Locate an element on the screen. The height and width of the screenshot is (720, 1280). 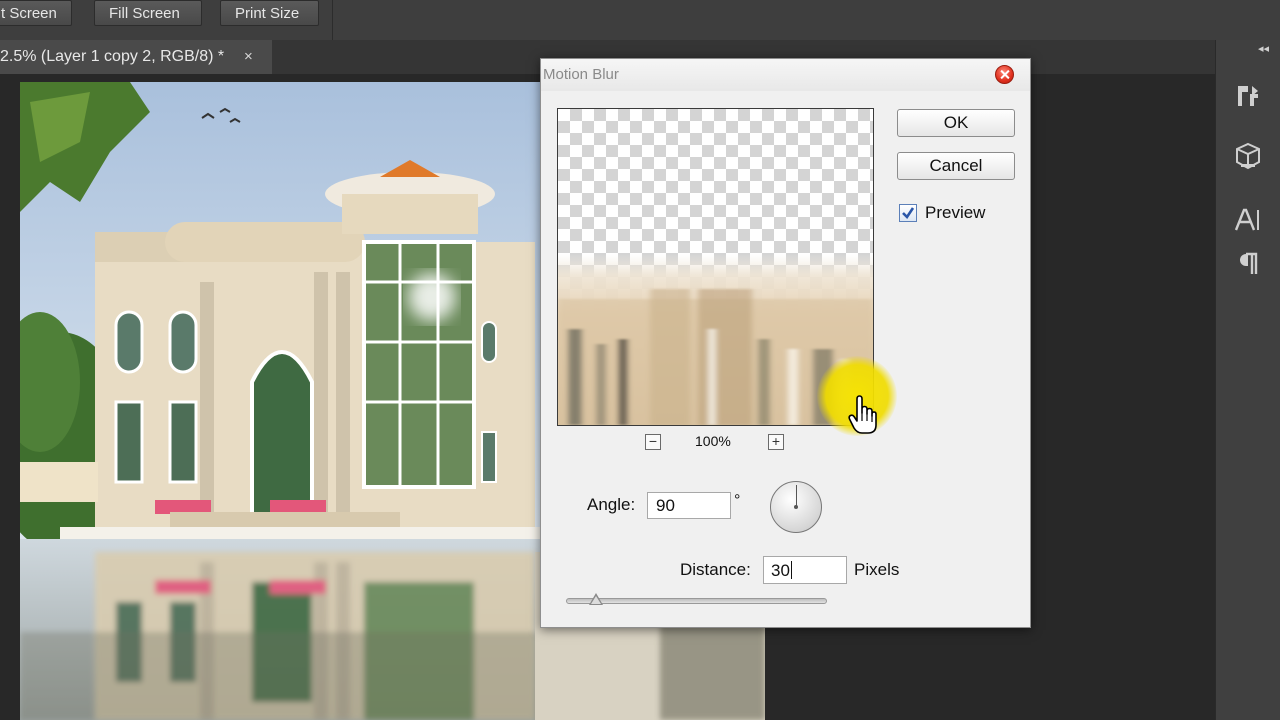
3d-icon is located at coordinates (1248, 156).